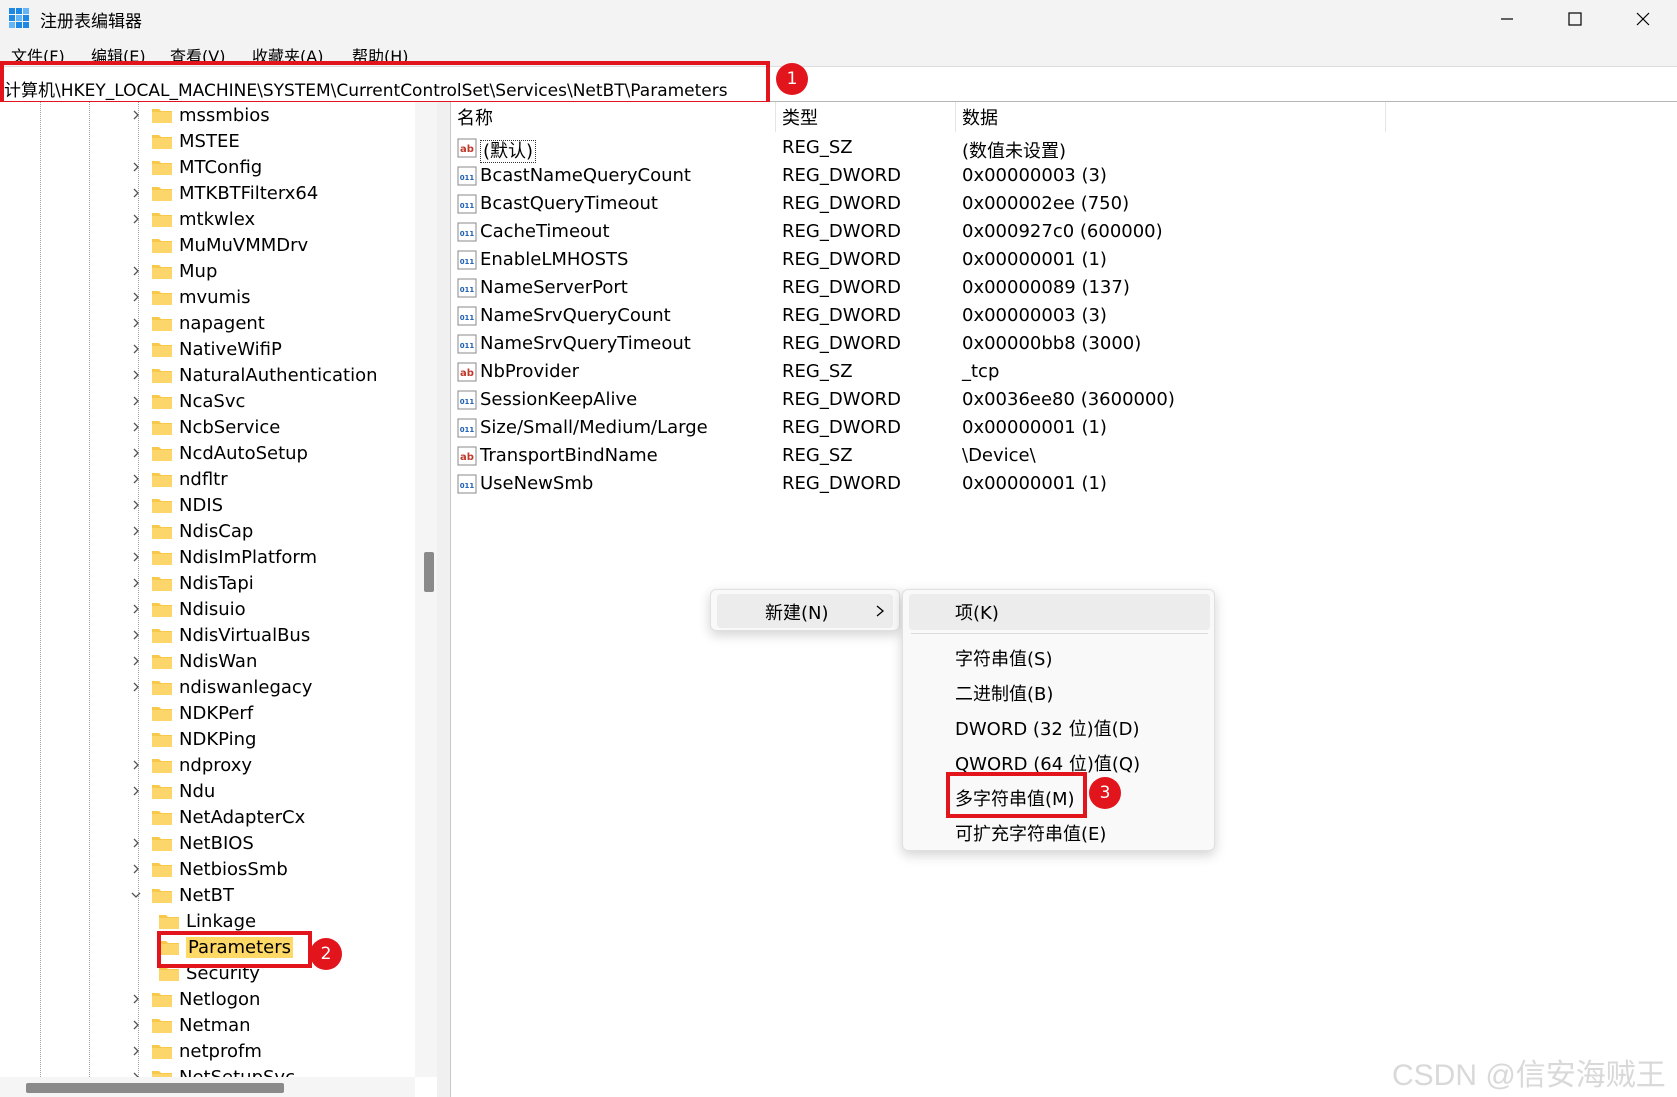  Describe the element at coordinates (175, 505) in the screenshot. I see `tree-item: NDIS` at that location.